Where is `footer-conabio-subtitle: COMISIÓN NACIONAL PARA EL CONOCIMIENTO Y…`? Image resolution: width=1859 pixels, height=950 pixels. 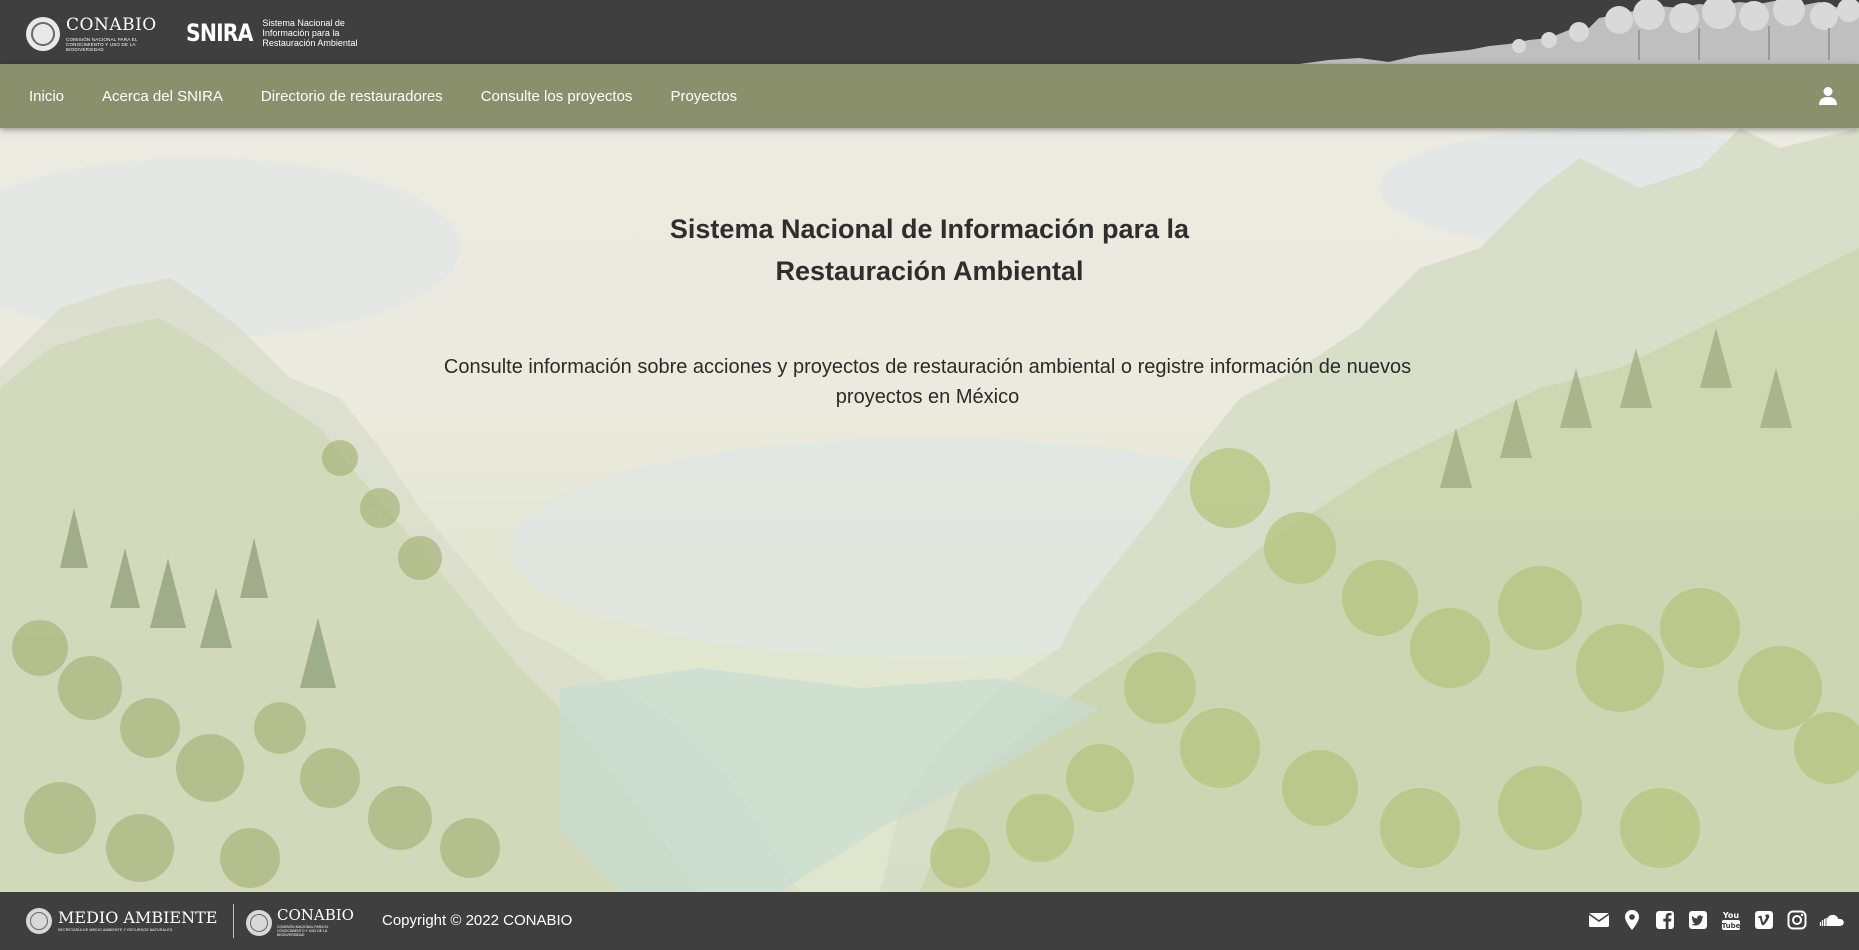 footer-conabio-subtitle: COMISIÓN NACIONAL PARA EL CONOCIMIENTO Y… is located at coordinates (303, 931).